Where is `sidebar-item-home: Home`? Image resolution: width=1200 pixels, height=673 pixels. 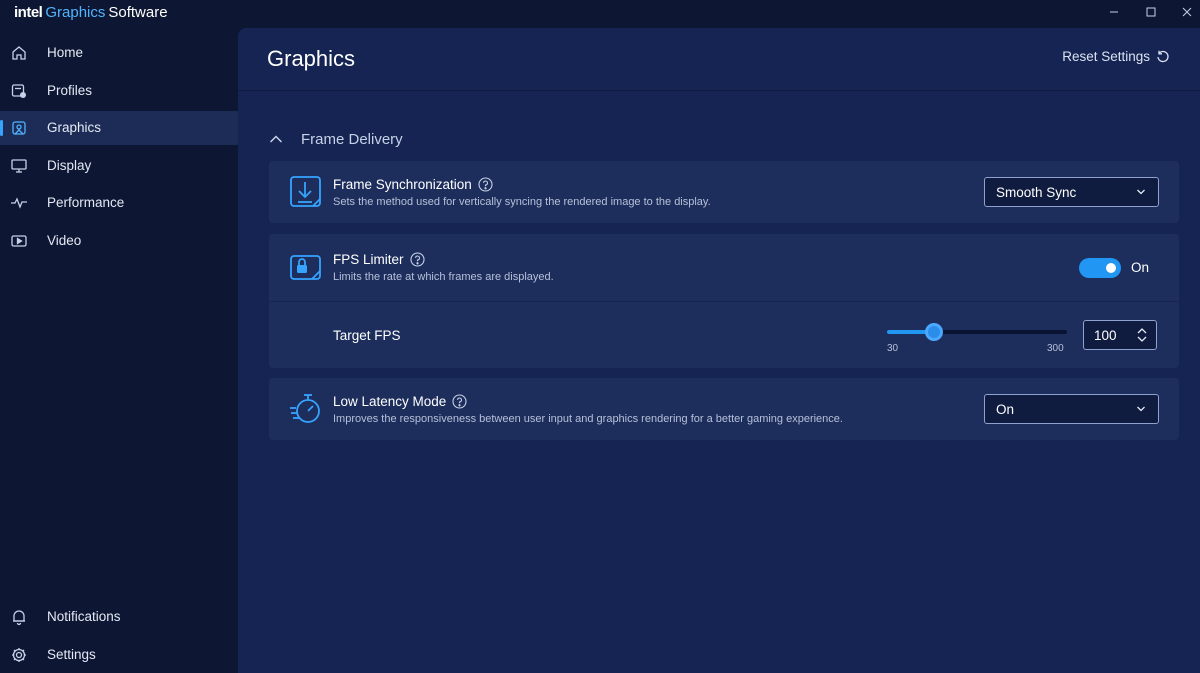 sidebar-item-home: Home is located at coordinates (119, 53).